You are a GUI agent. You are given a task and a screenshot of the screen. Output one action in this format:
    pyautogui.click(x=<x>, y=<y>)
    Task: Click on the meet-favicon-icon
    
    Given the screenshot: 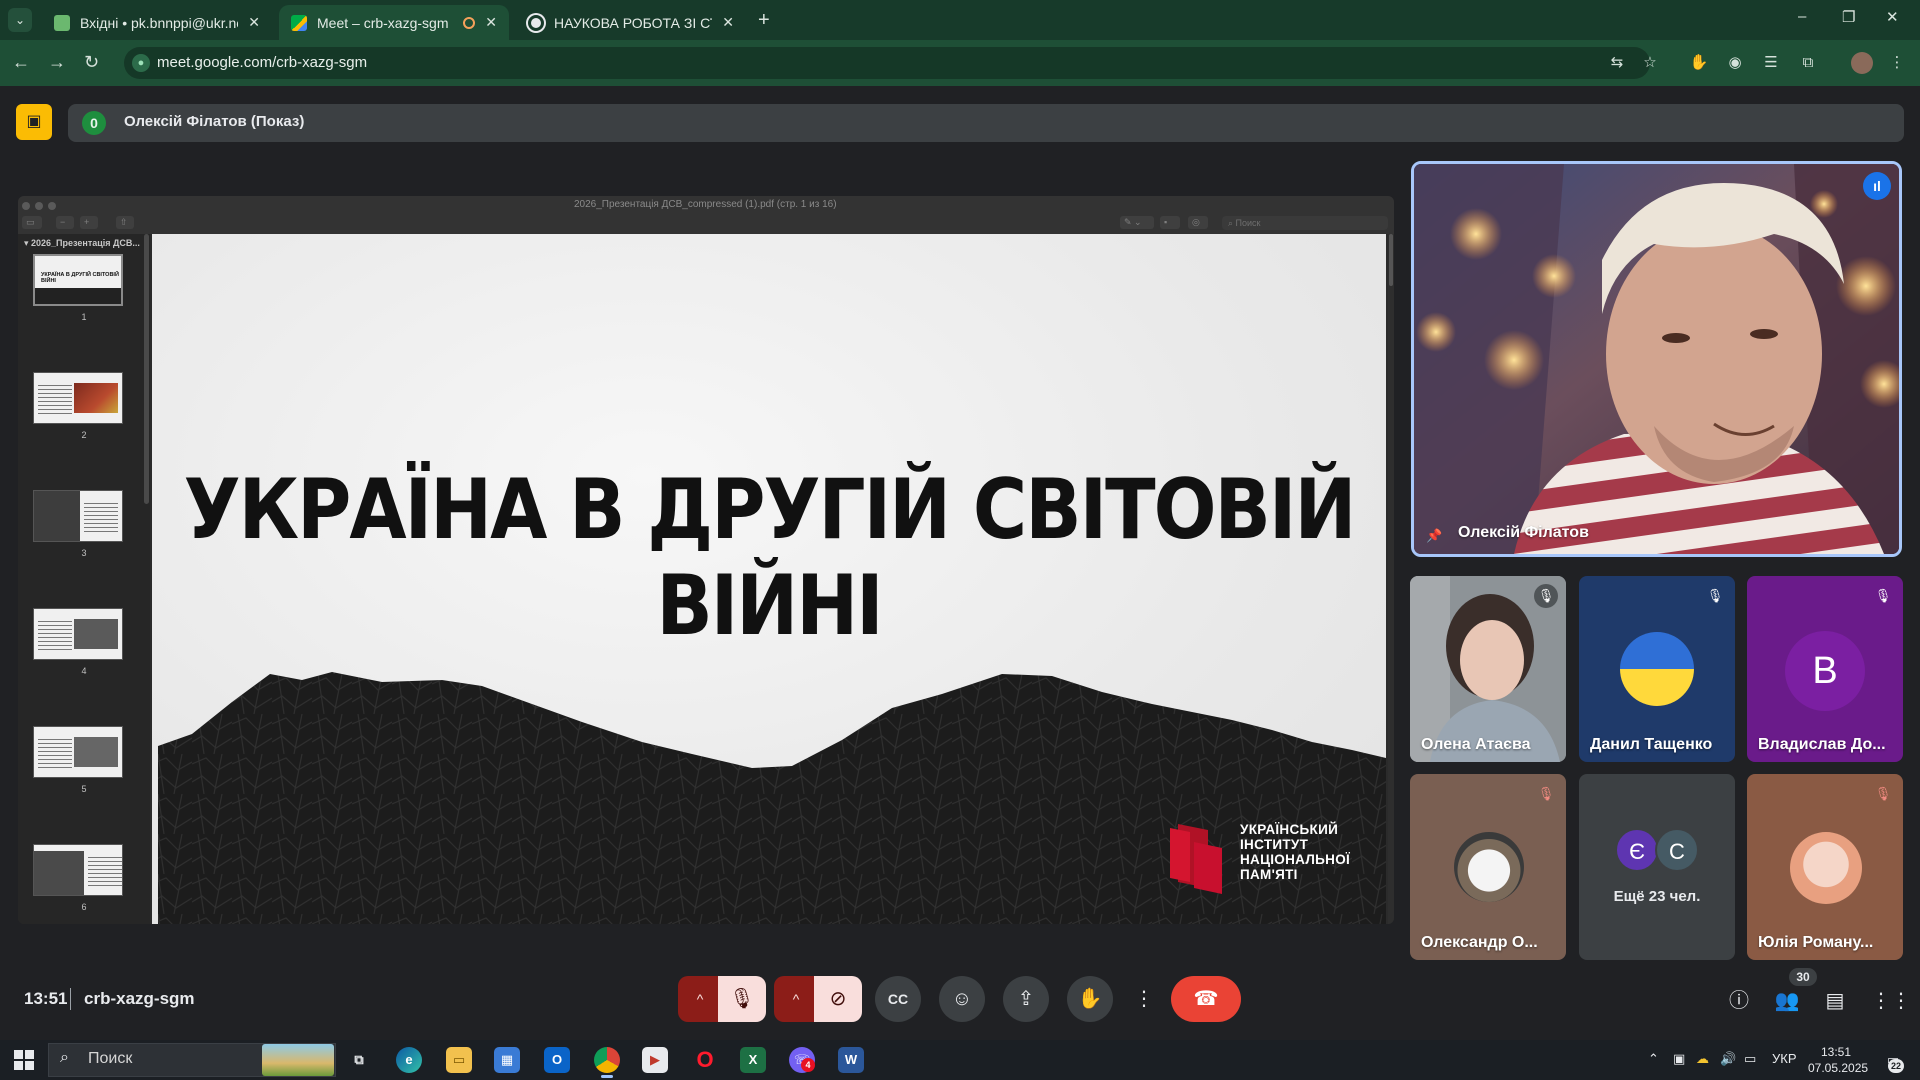 What is the action you would take?
    pyautogui.click(x=299, y=22)
    